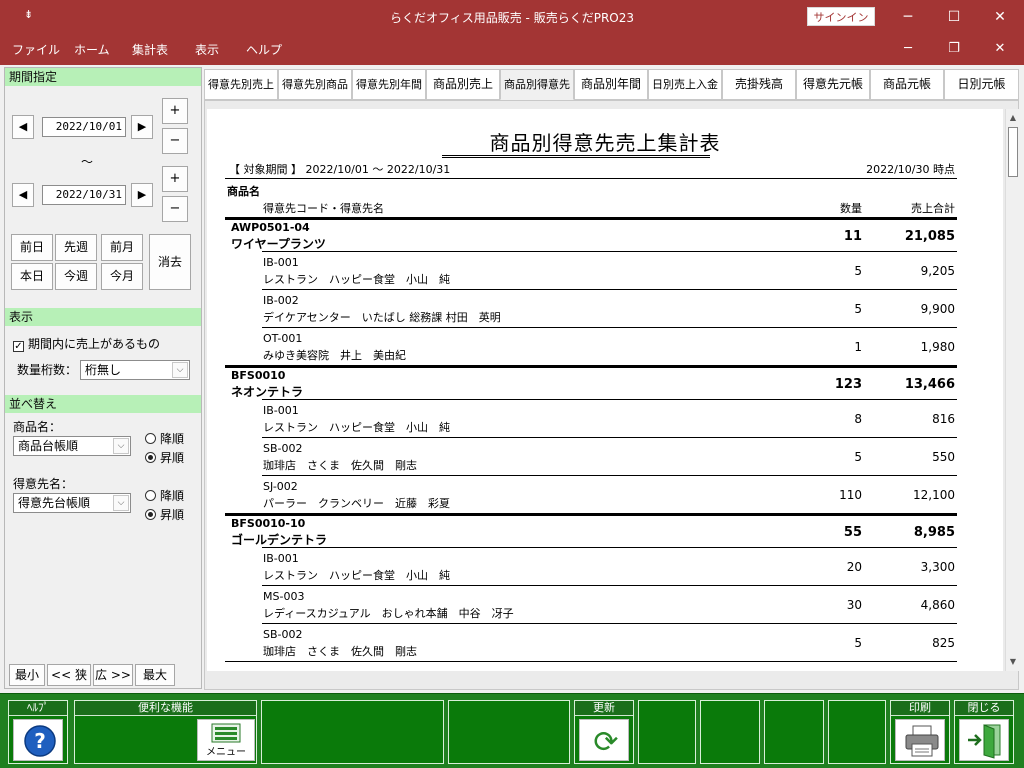  I want to click on menu-bar: ファイル ホーム 集計表 表示 ヘルプ ─ ❐ ✕, so click(512, 49).